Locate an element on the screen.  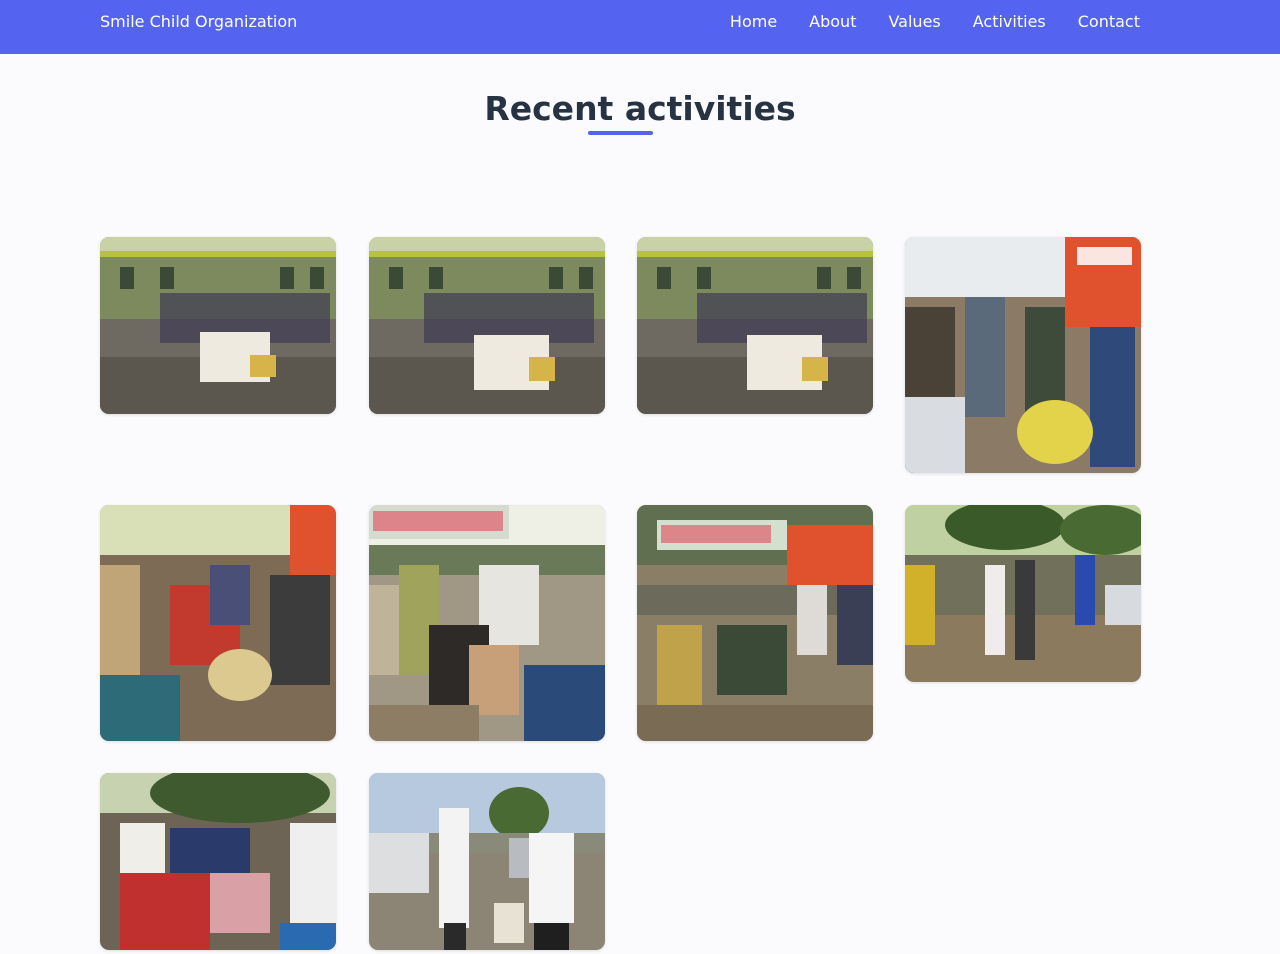
nav-link-contact: Contact is located at coordinates (1109, 22).